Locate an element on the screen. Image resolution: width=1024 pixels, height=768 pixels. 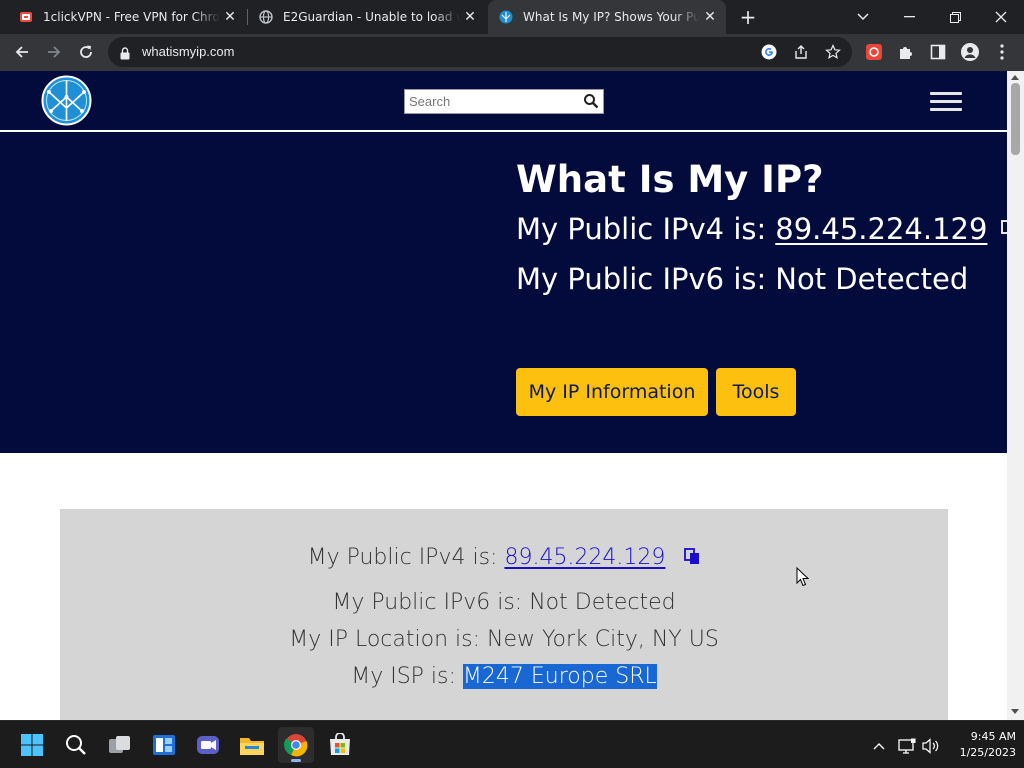
profile-avatar-icon is located at coordinates (970, 52).